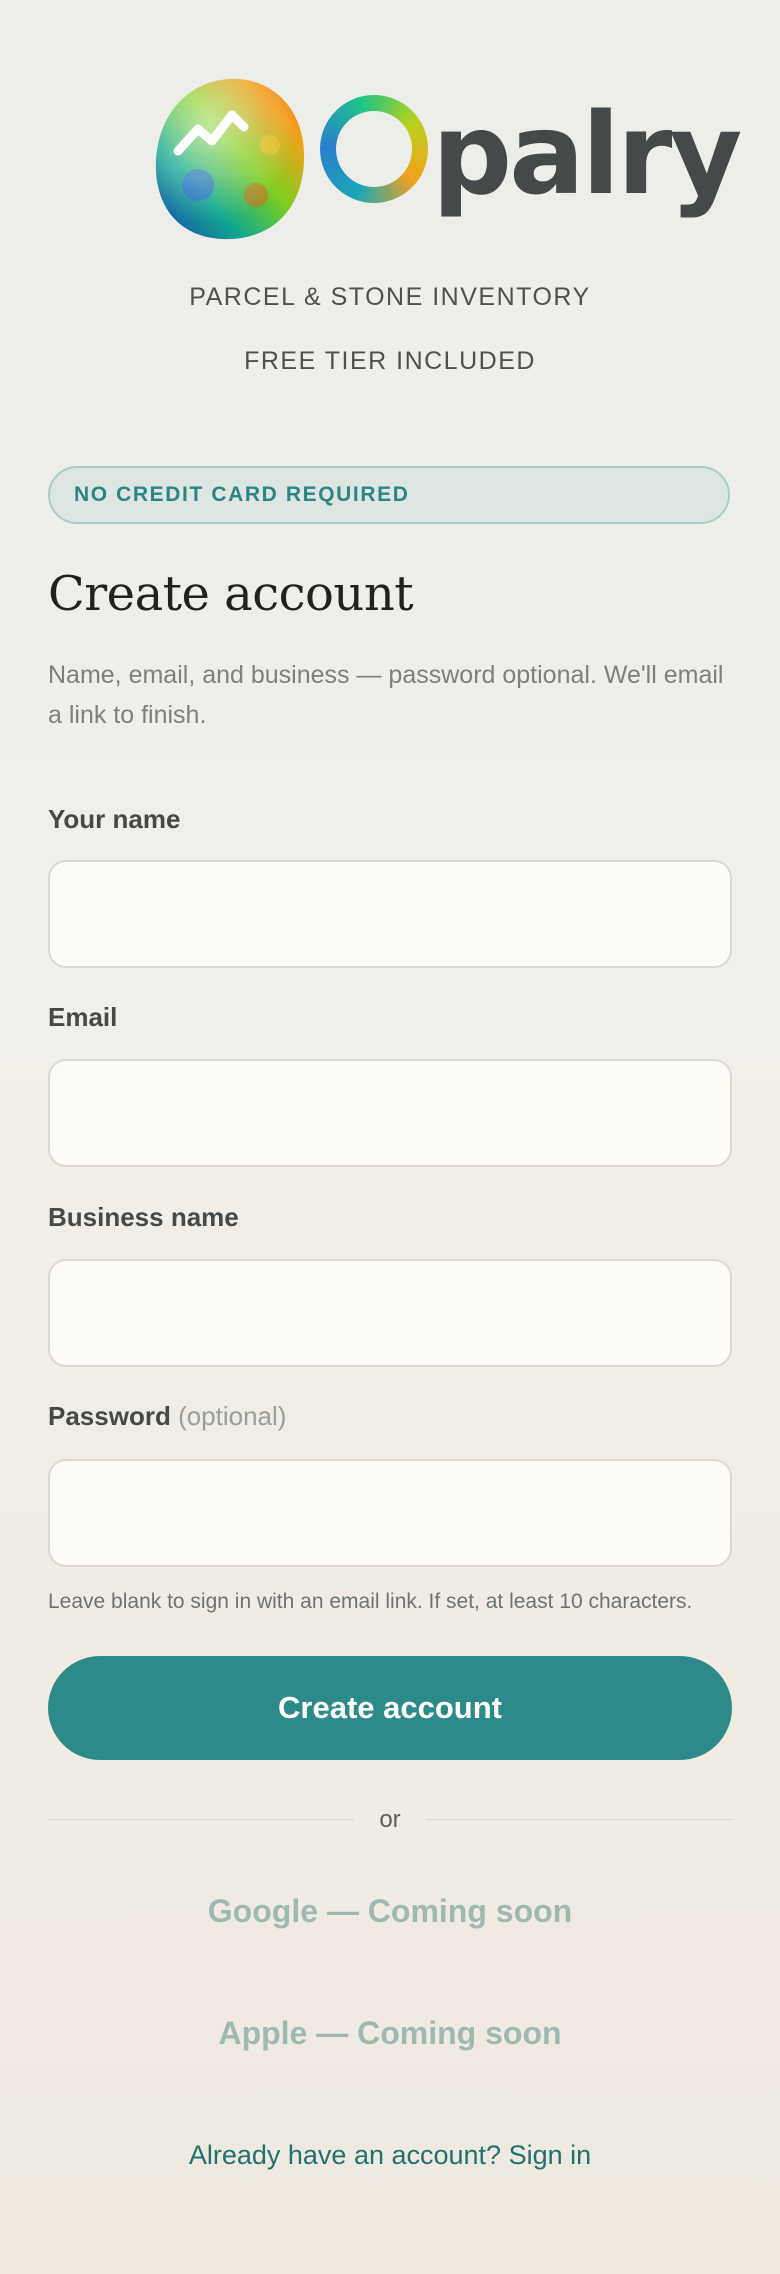  Describe the element at coordinates (83, 1017) in the screenshot. I see `email-label: Email` at that location.